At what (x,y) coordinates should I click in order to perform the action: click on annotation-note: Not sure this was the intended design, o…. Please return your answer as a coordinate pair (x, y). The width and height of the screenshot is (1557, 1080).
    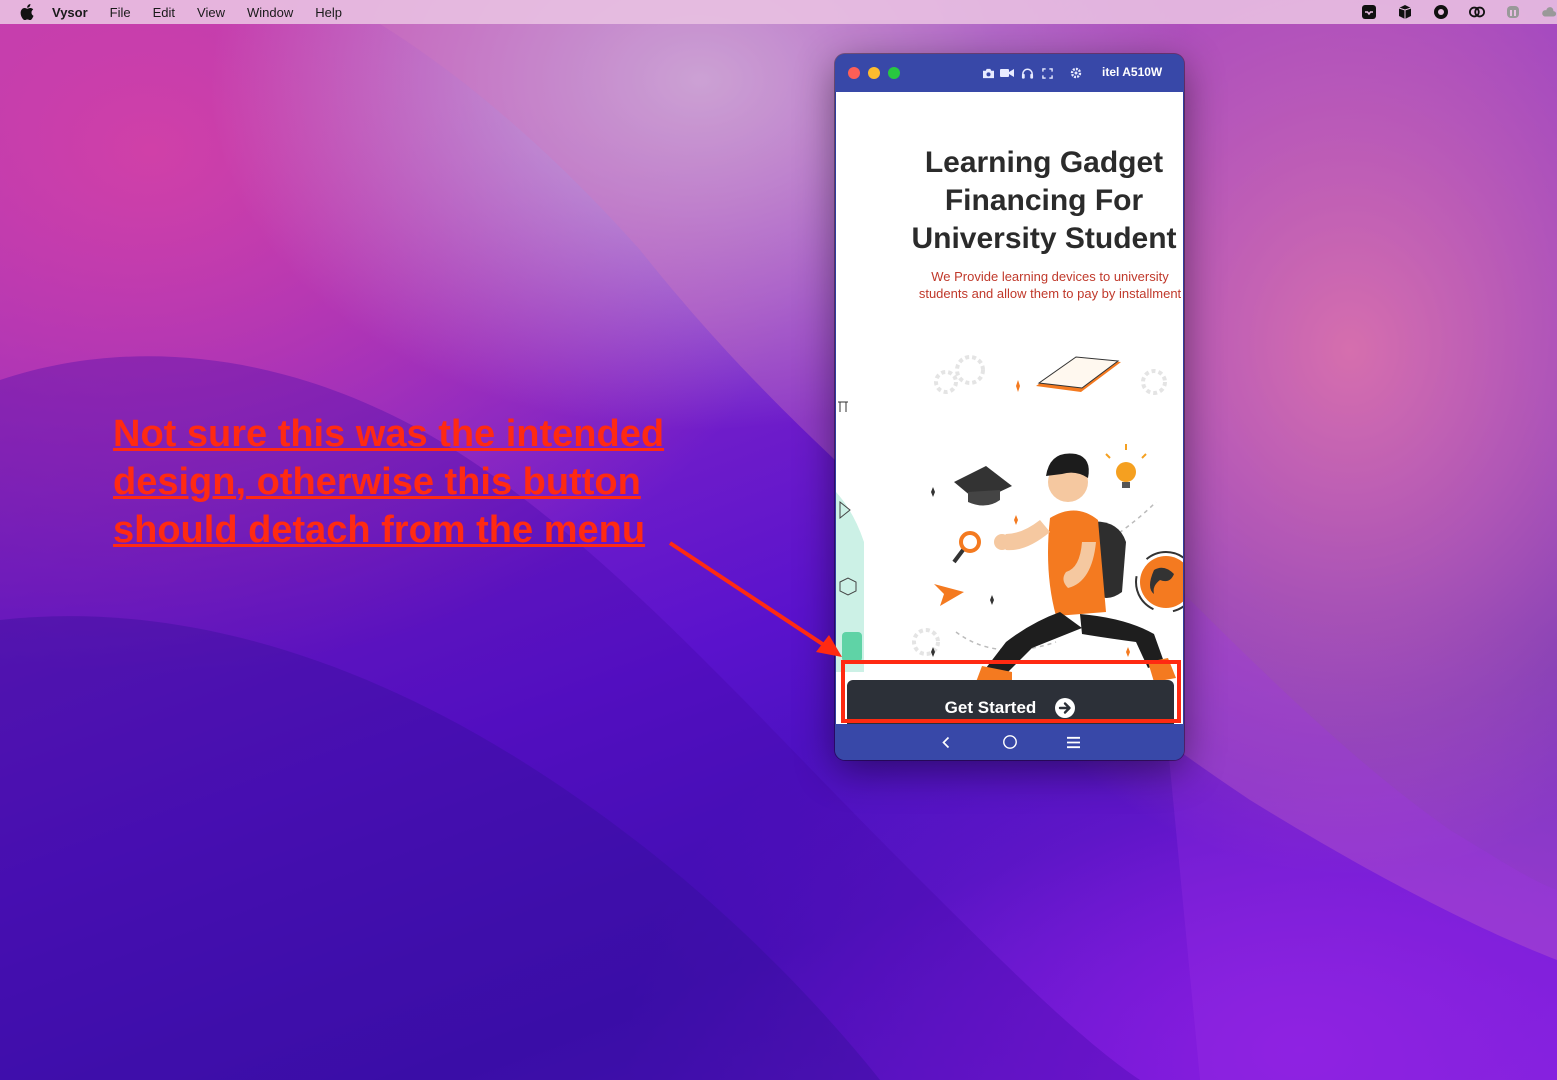
    Looking at the image, I should click on (423, 482).